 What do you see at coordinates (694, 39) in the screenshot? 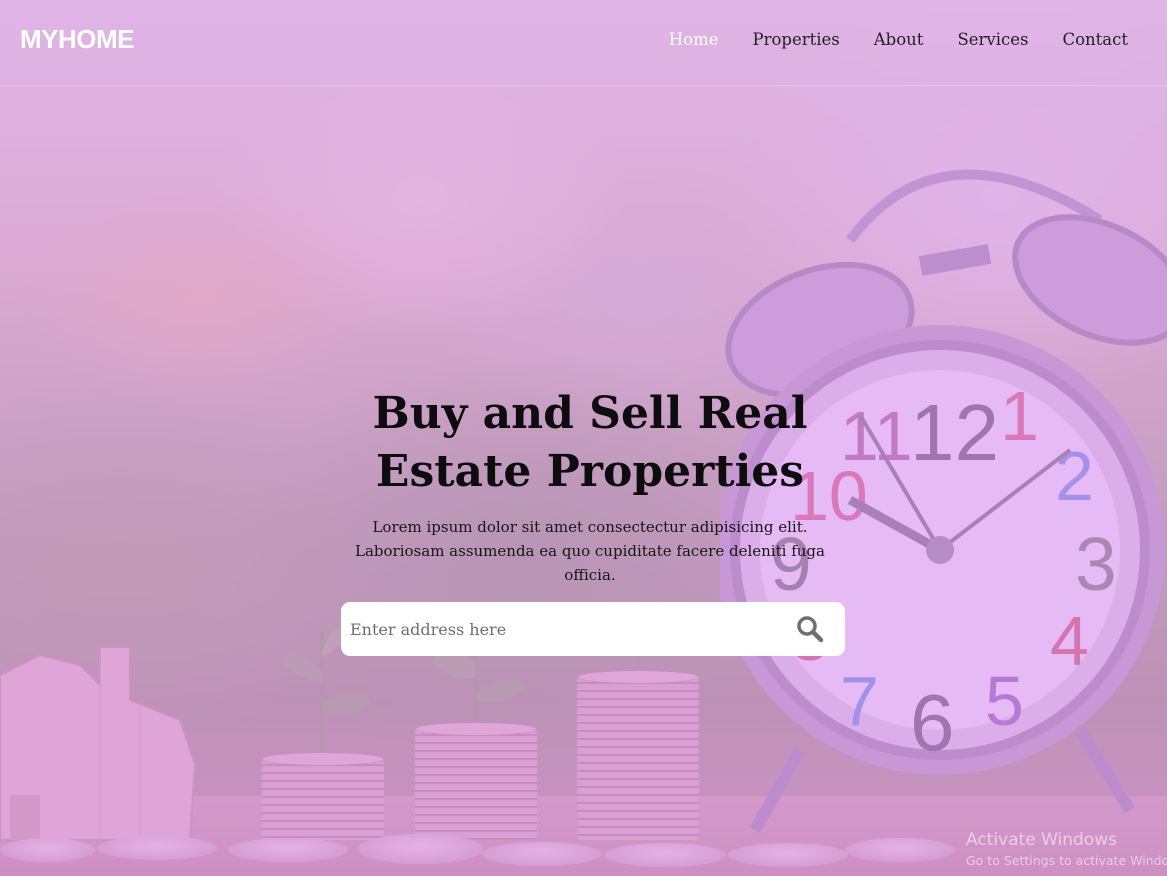
I see `nav-link-home: Home` at bounding box center [694, 39].